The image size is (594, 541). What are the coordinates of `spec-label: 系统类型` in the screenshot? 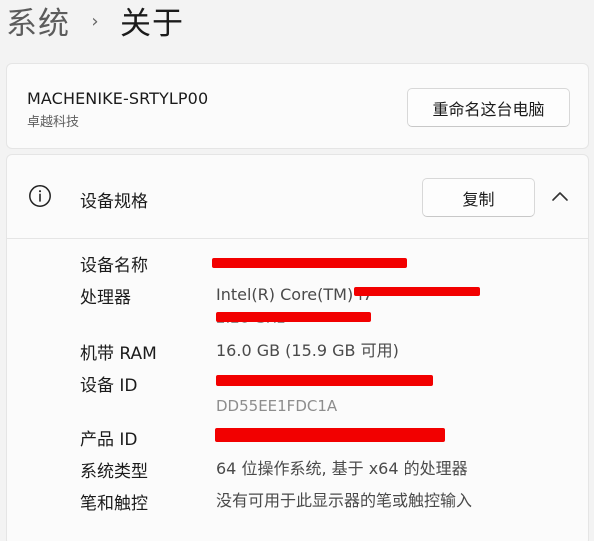 It's located at (114, 472).